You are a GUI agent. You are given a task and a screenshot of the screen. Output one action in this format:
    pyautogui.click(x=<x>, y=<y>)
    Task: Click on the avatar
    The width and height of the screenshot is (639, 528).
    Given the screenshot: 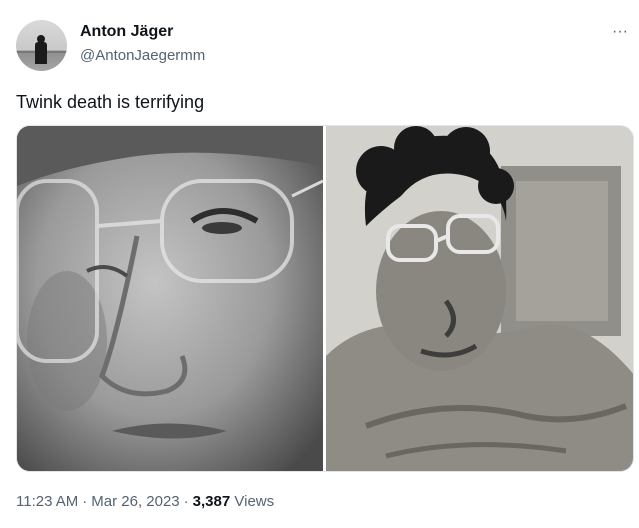 What is the action you would take?
    pyautogui.click(x=41, y=45)
    